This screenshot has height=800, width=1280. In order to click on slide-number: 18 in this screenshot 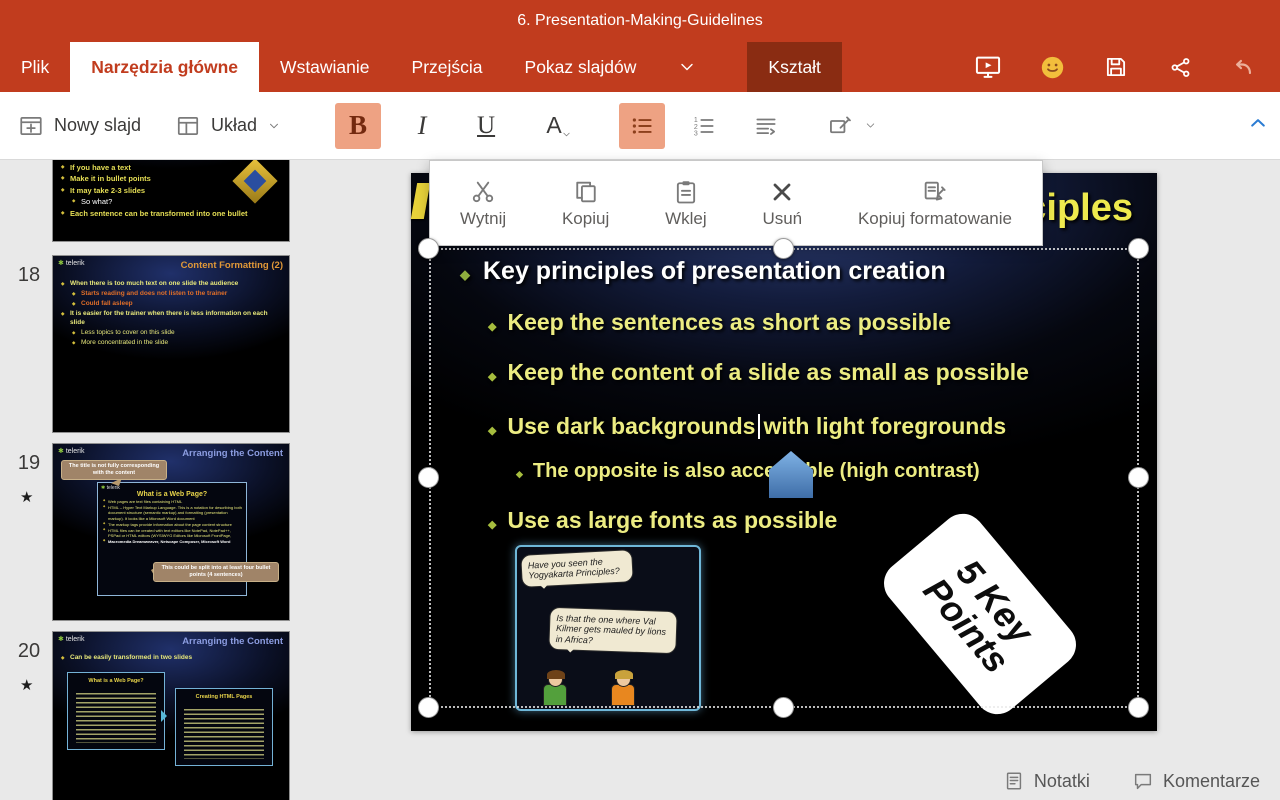, I will do `click(29, 275)`.